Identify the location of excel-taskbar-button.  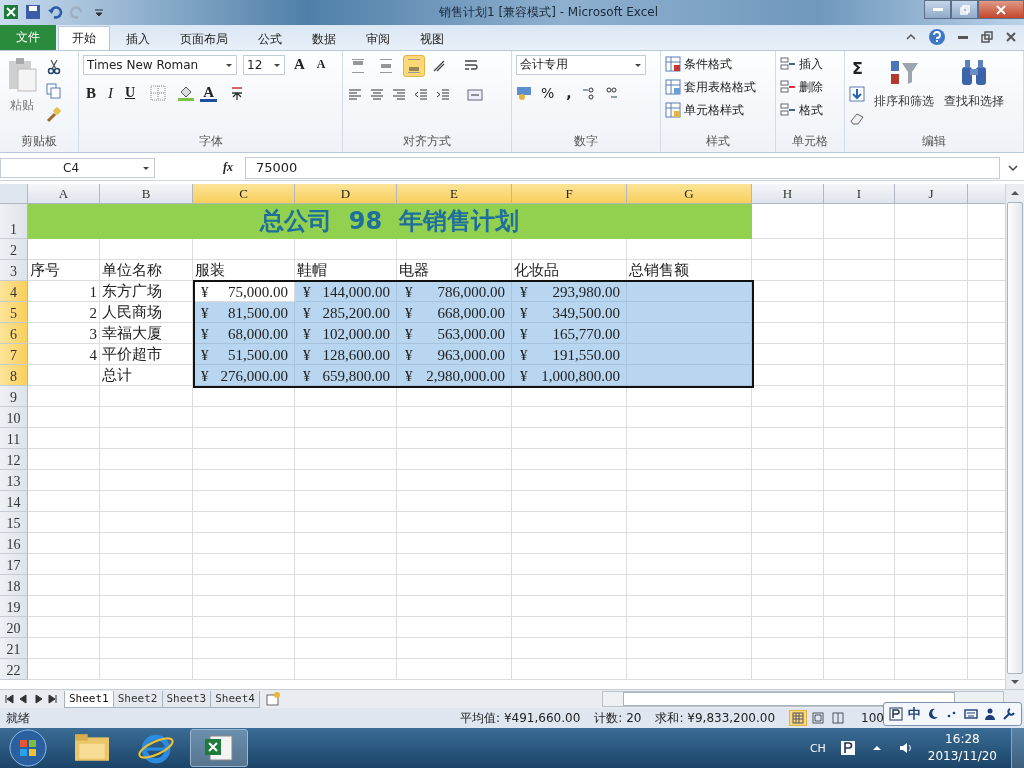
(219, 748).